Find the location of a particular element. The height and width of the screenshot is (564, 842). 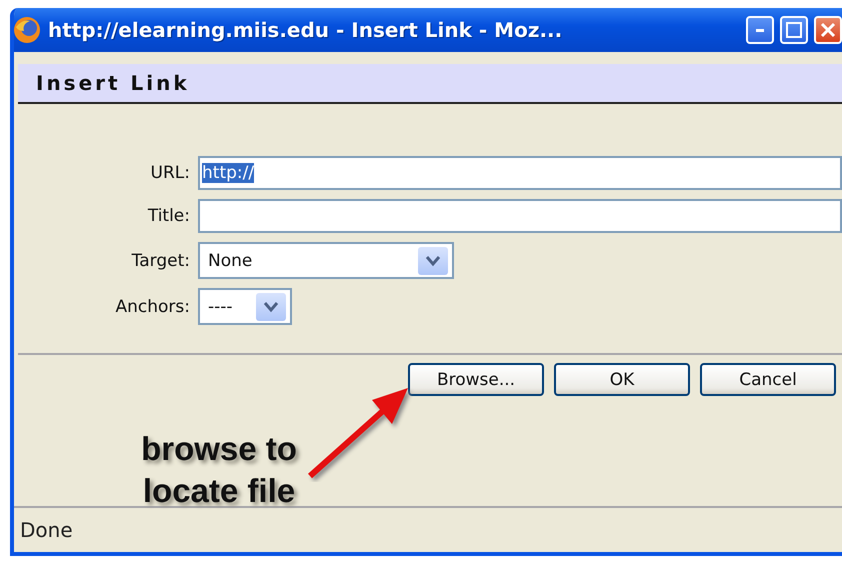

maximize-button is located at coordinates (794, 30).